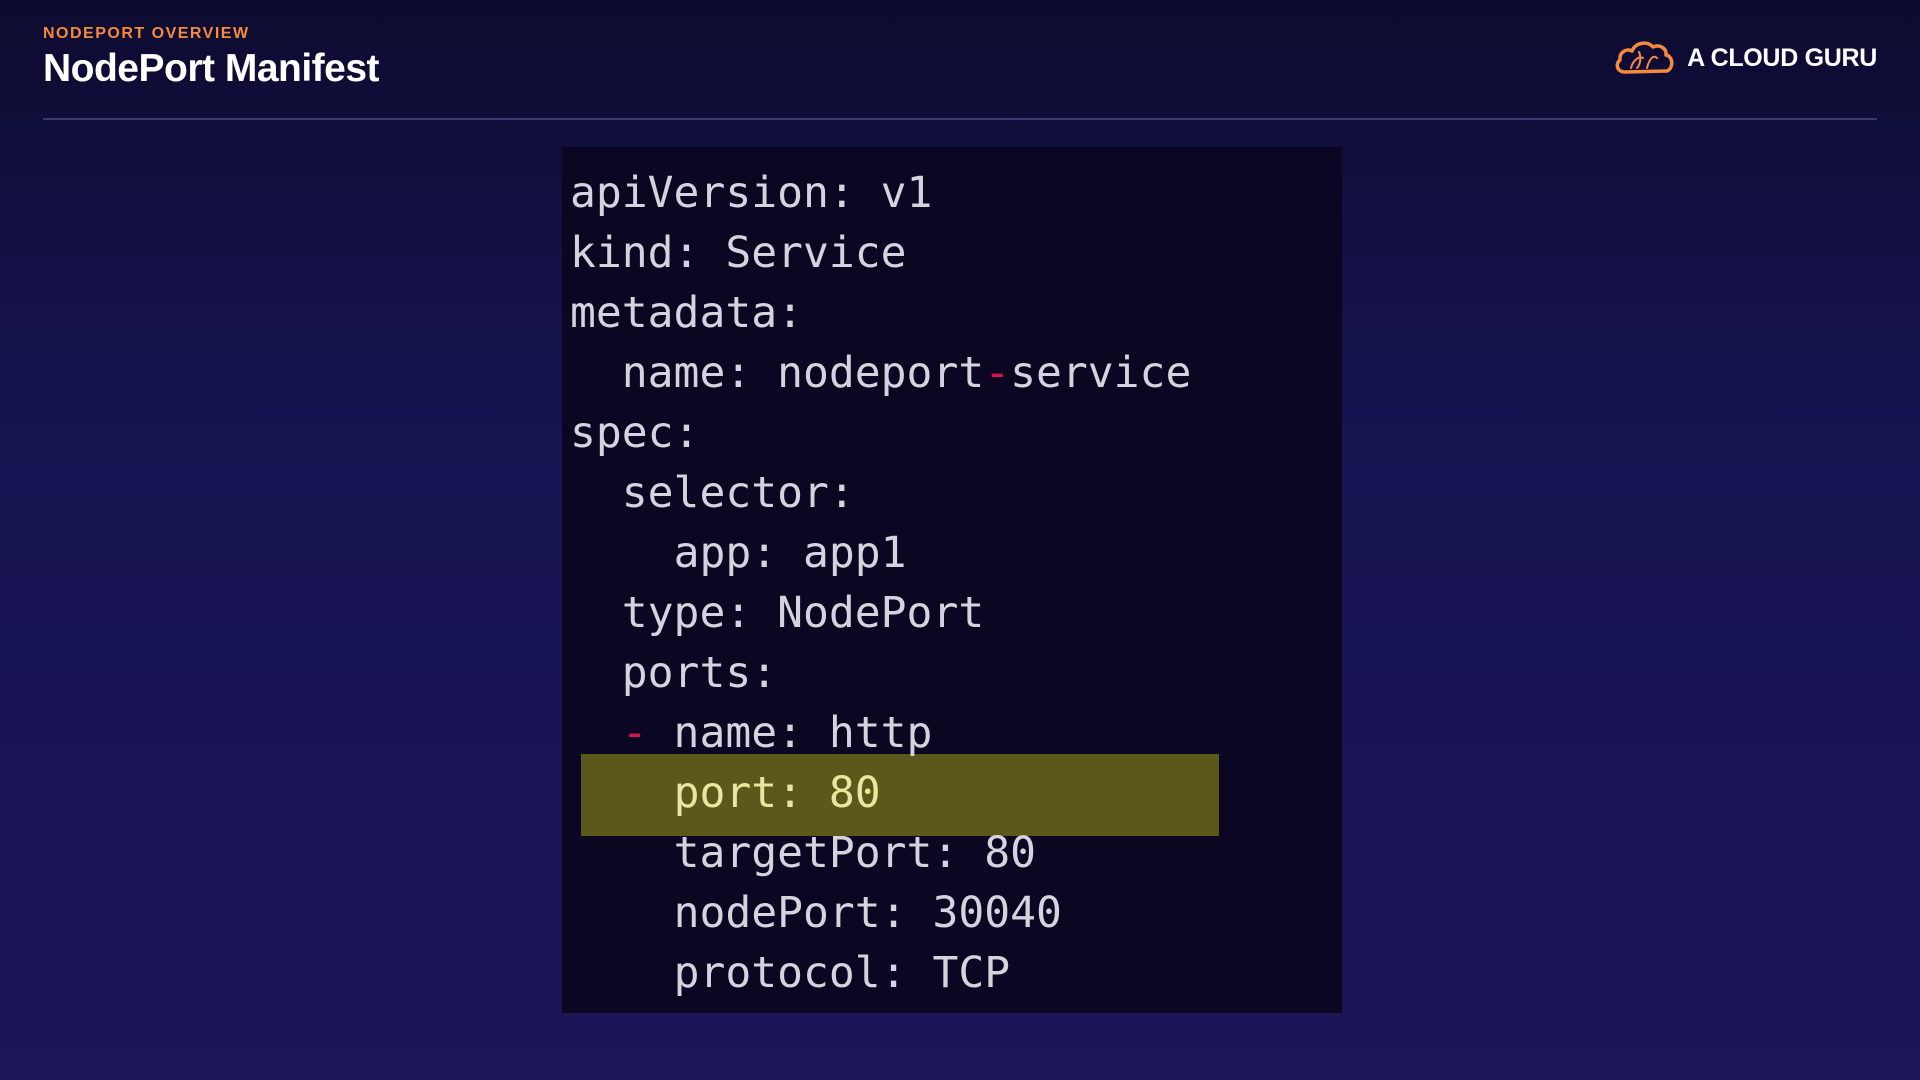 This screenshot has width=1920, height=1080. I want to click on code-text: protocol: TCP, so click(842, 973).